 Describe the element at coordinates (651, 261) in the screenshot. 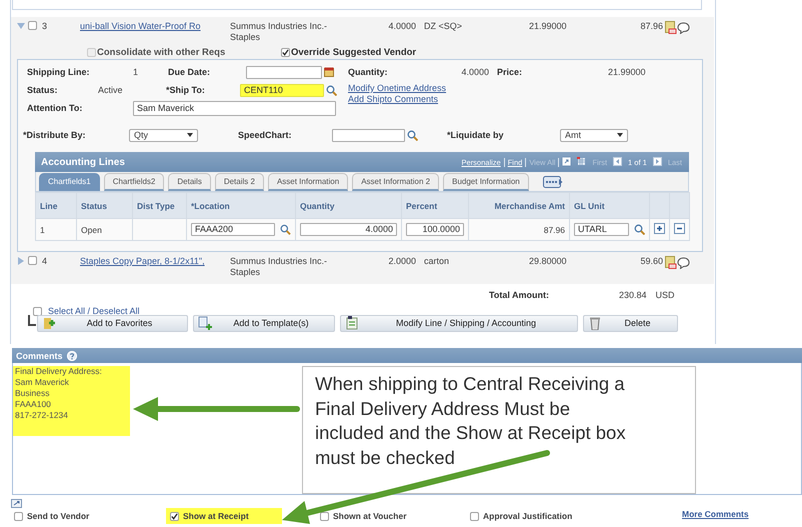

I see `amount-value: 59.60` at that location.